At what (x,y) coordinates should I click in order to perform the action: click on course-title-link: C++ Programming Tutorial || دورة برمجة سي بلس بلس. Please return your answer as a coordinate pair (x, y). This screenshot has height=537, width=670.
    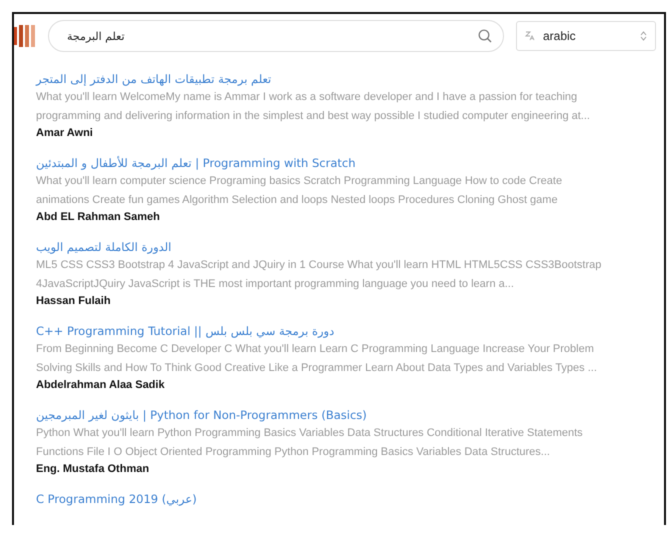
    Looking at the image, I should click on (185, 331).